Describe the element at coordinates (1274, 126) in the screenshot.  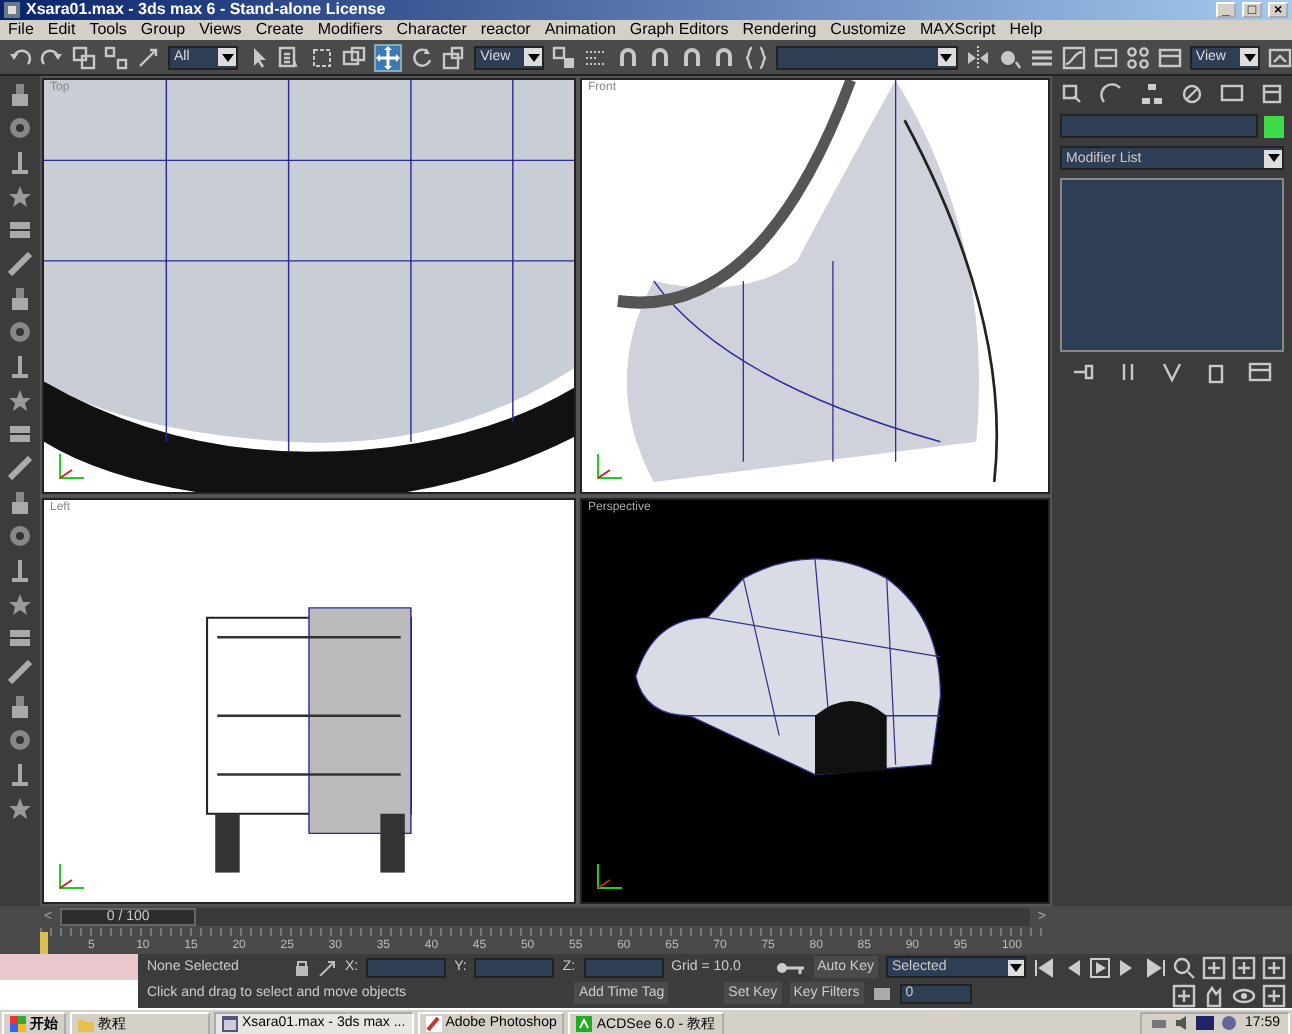
I see `color-swatch` at that location.